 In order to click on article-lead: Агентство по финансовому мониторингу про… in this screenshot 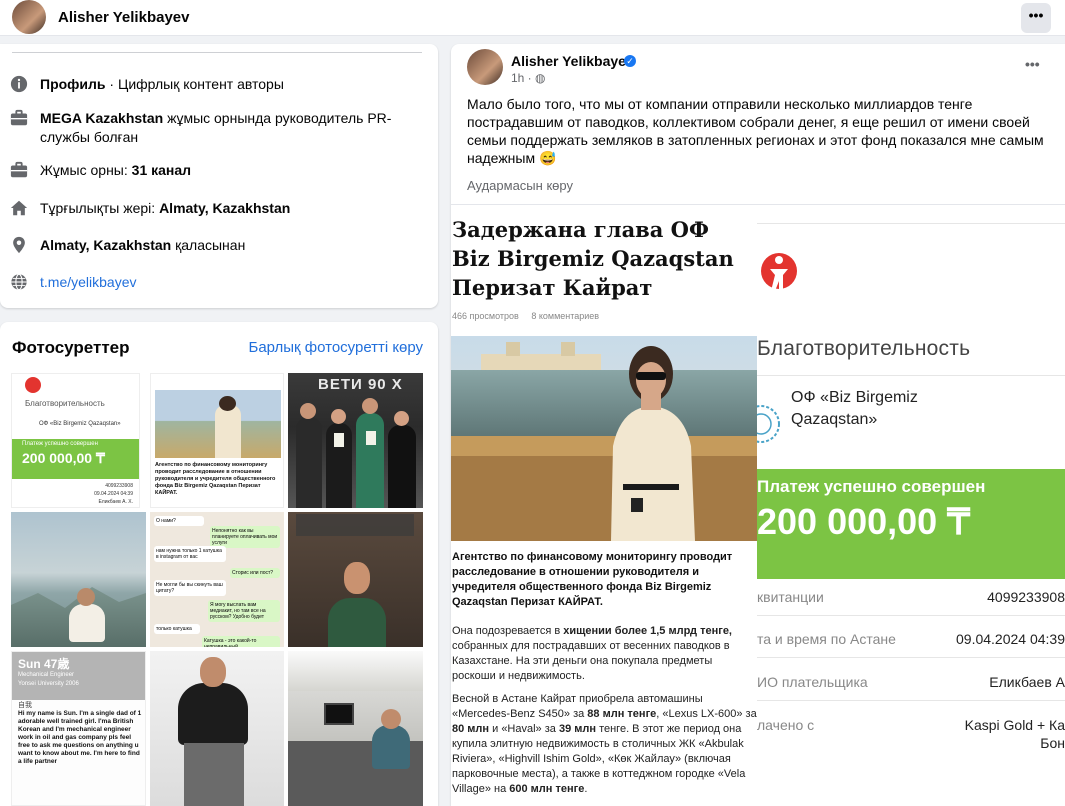, I will do `click(592, 579)`.